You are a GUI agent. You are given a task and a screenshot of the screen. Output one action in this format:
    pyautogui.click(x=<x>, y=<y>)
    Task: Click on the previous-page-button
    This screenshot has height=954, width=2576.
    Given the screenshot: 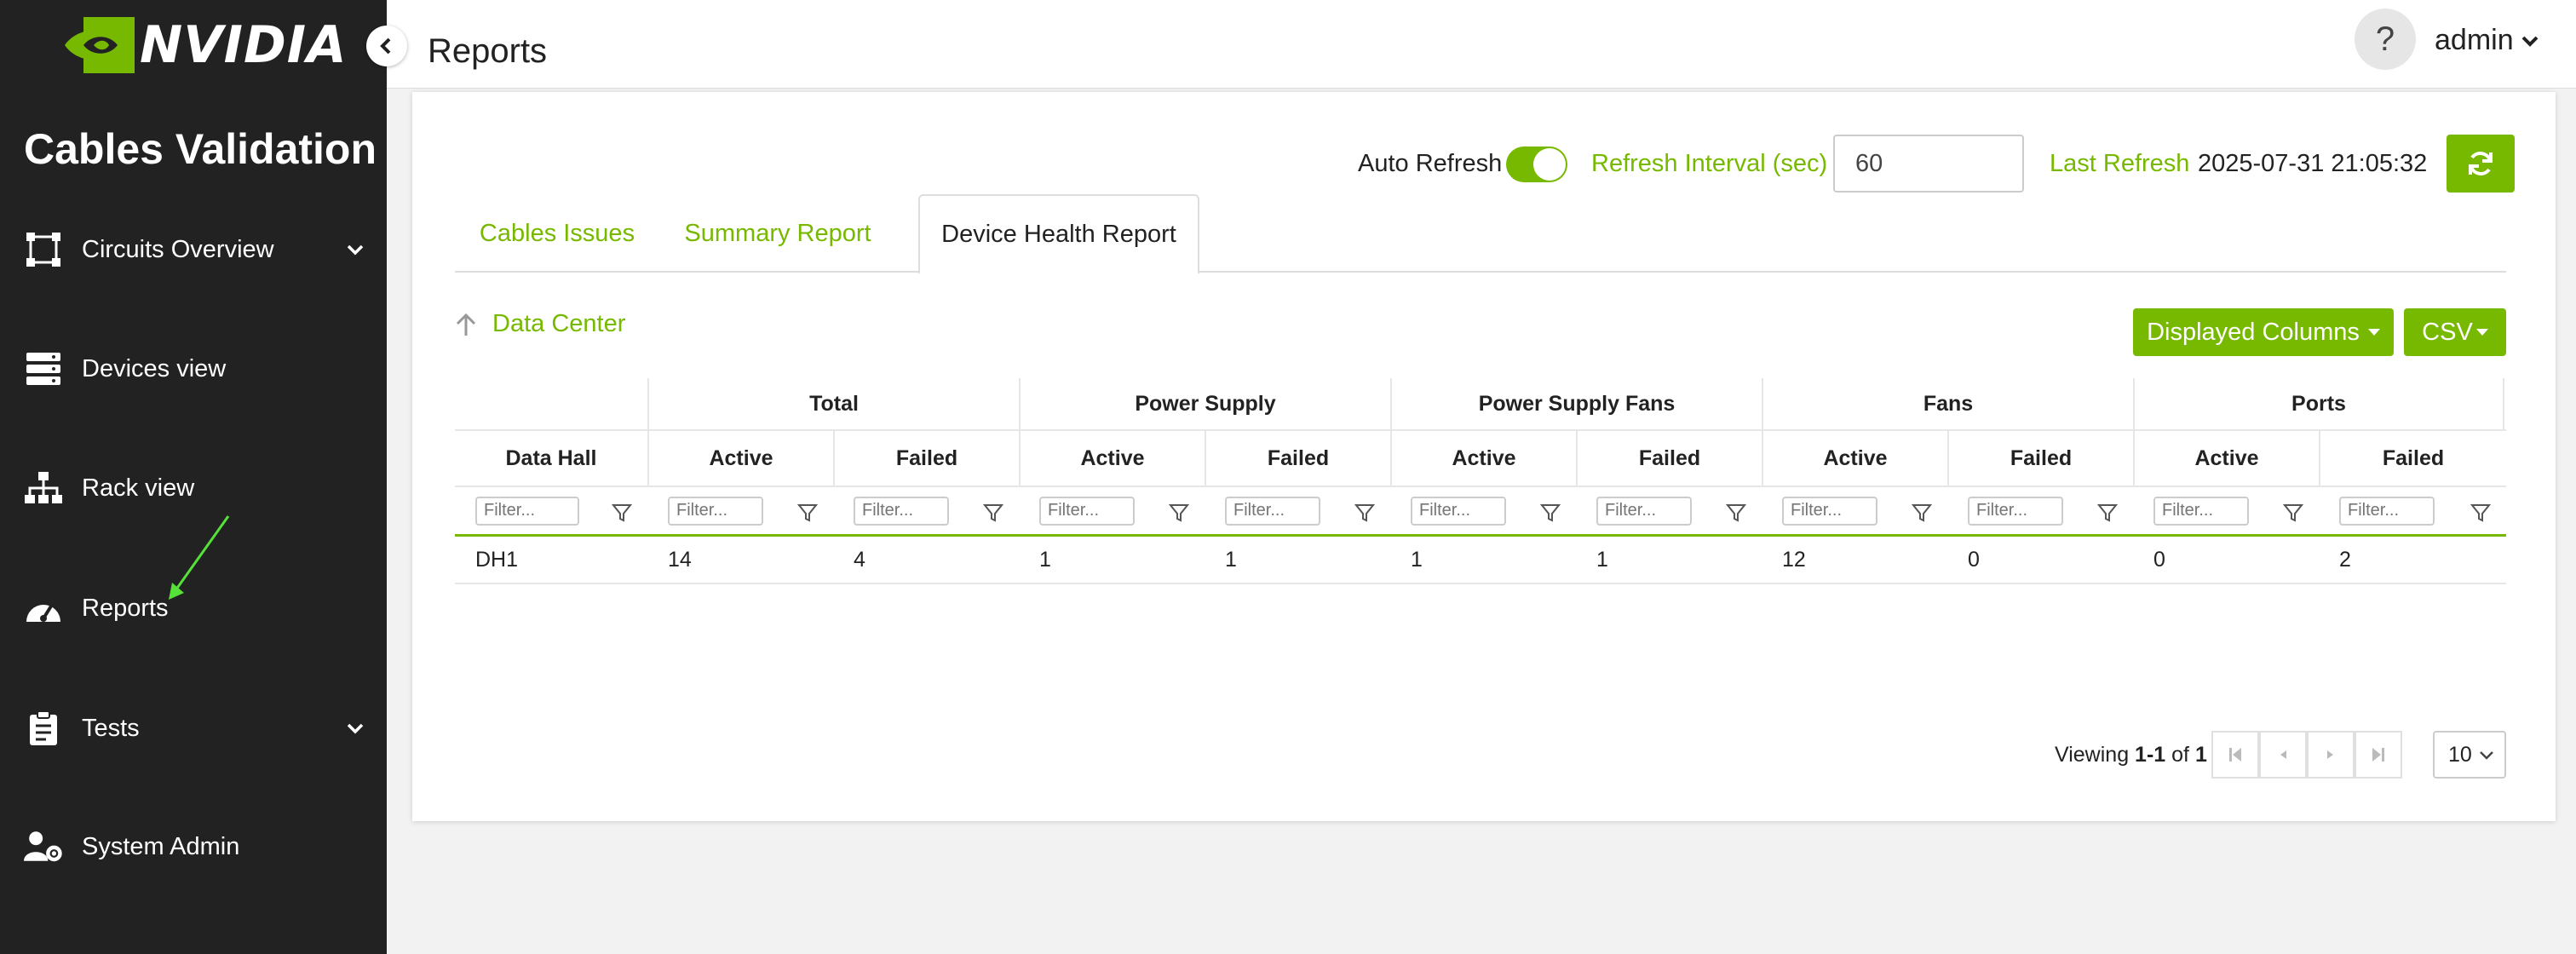 What is the action you would take?
    pyautogui.click(x=2283, y=755)
    